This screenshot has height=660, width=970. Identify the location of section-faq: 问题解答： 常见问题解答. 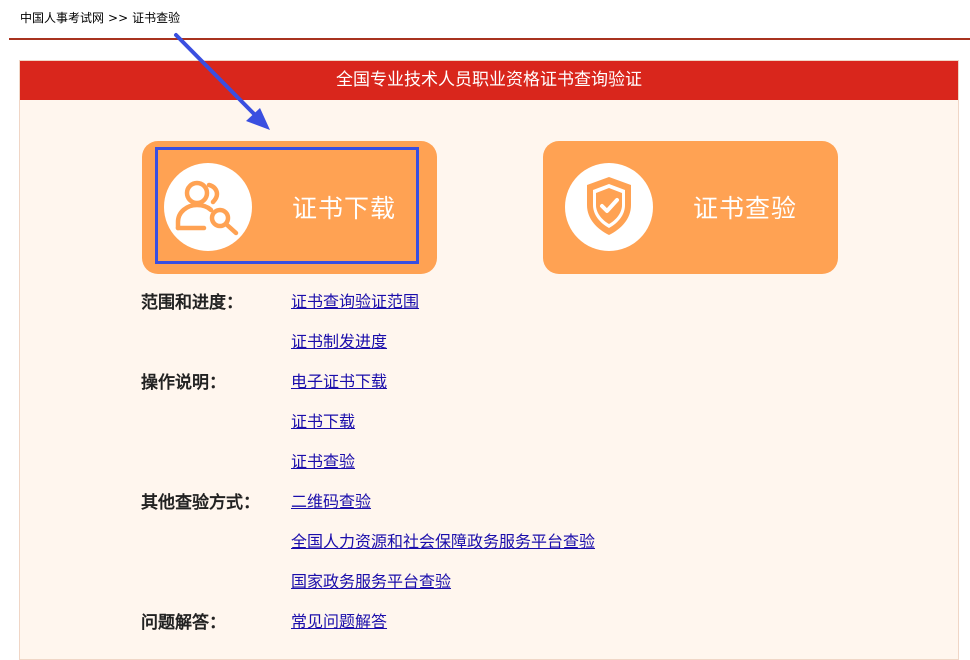
(491, 628).